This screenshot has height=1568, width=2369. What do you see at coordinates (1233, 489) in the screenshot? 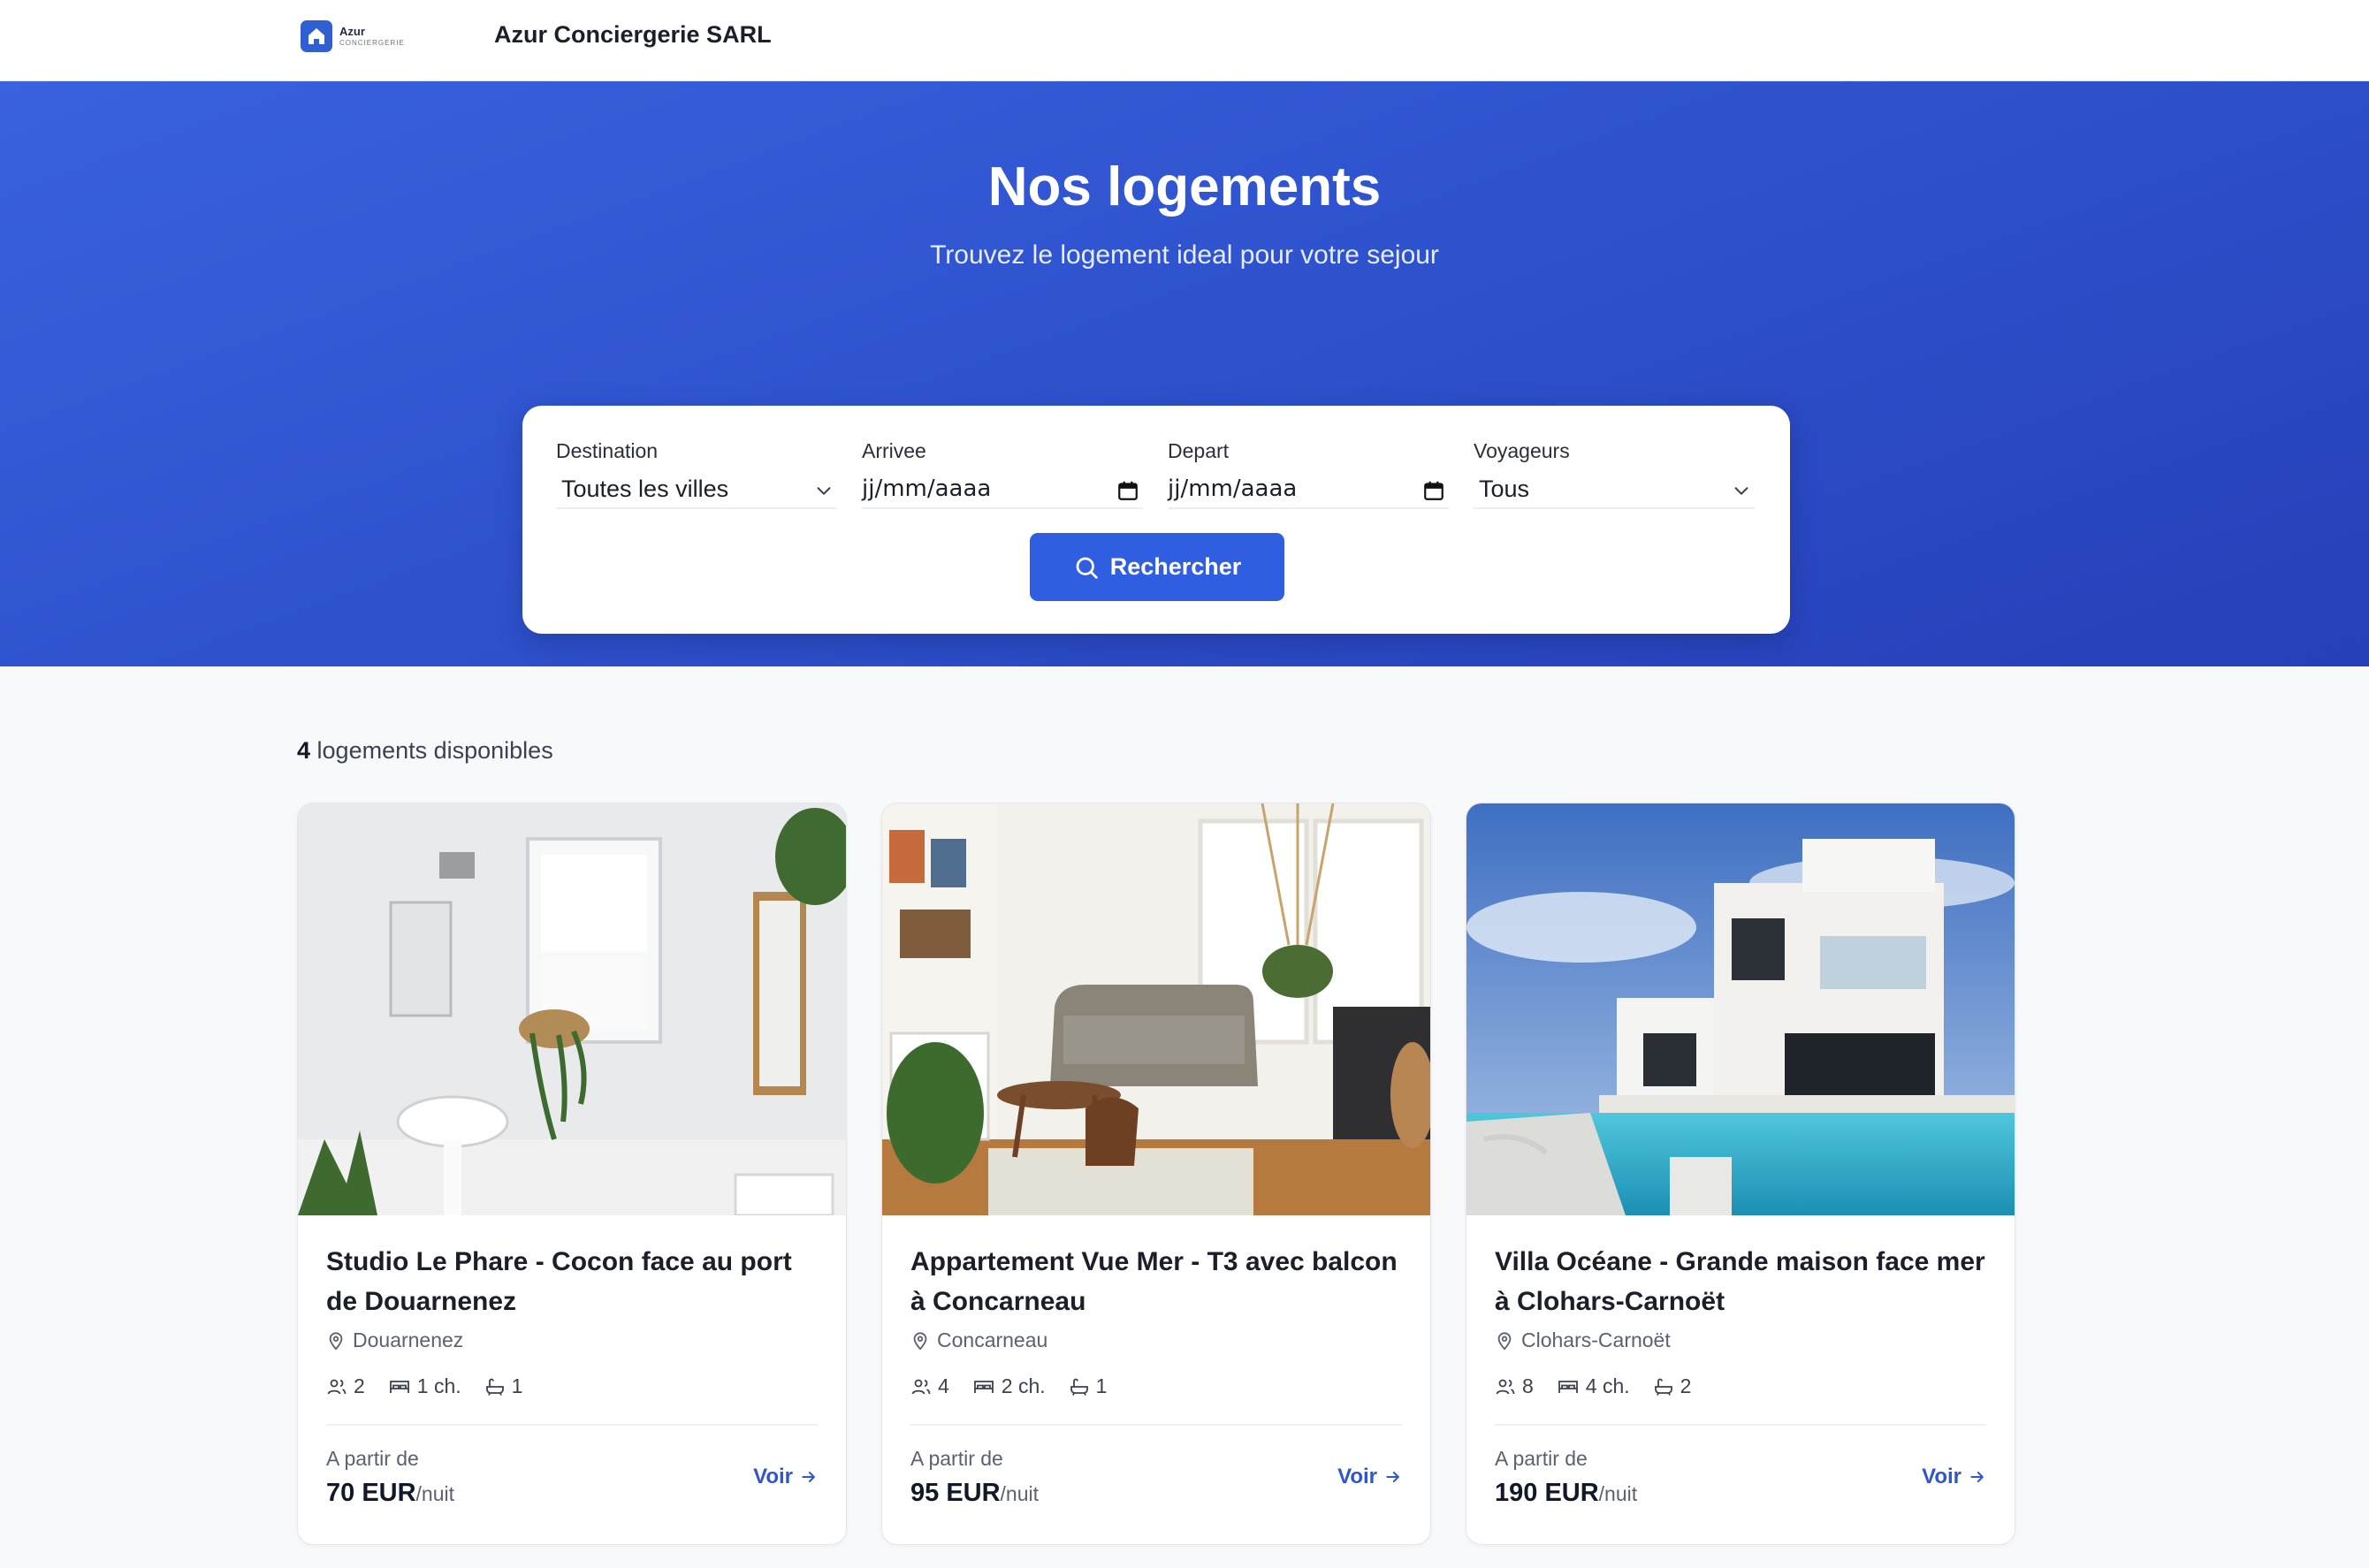
I see `departure-placeholder: jj/mm/aaaa` at bounding box center [1233, 489].